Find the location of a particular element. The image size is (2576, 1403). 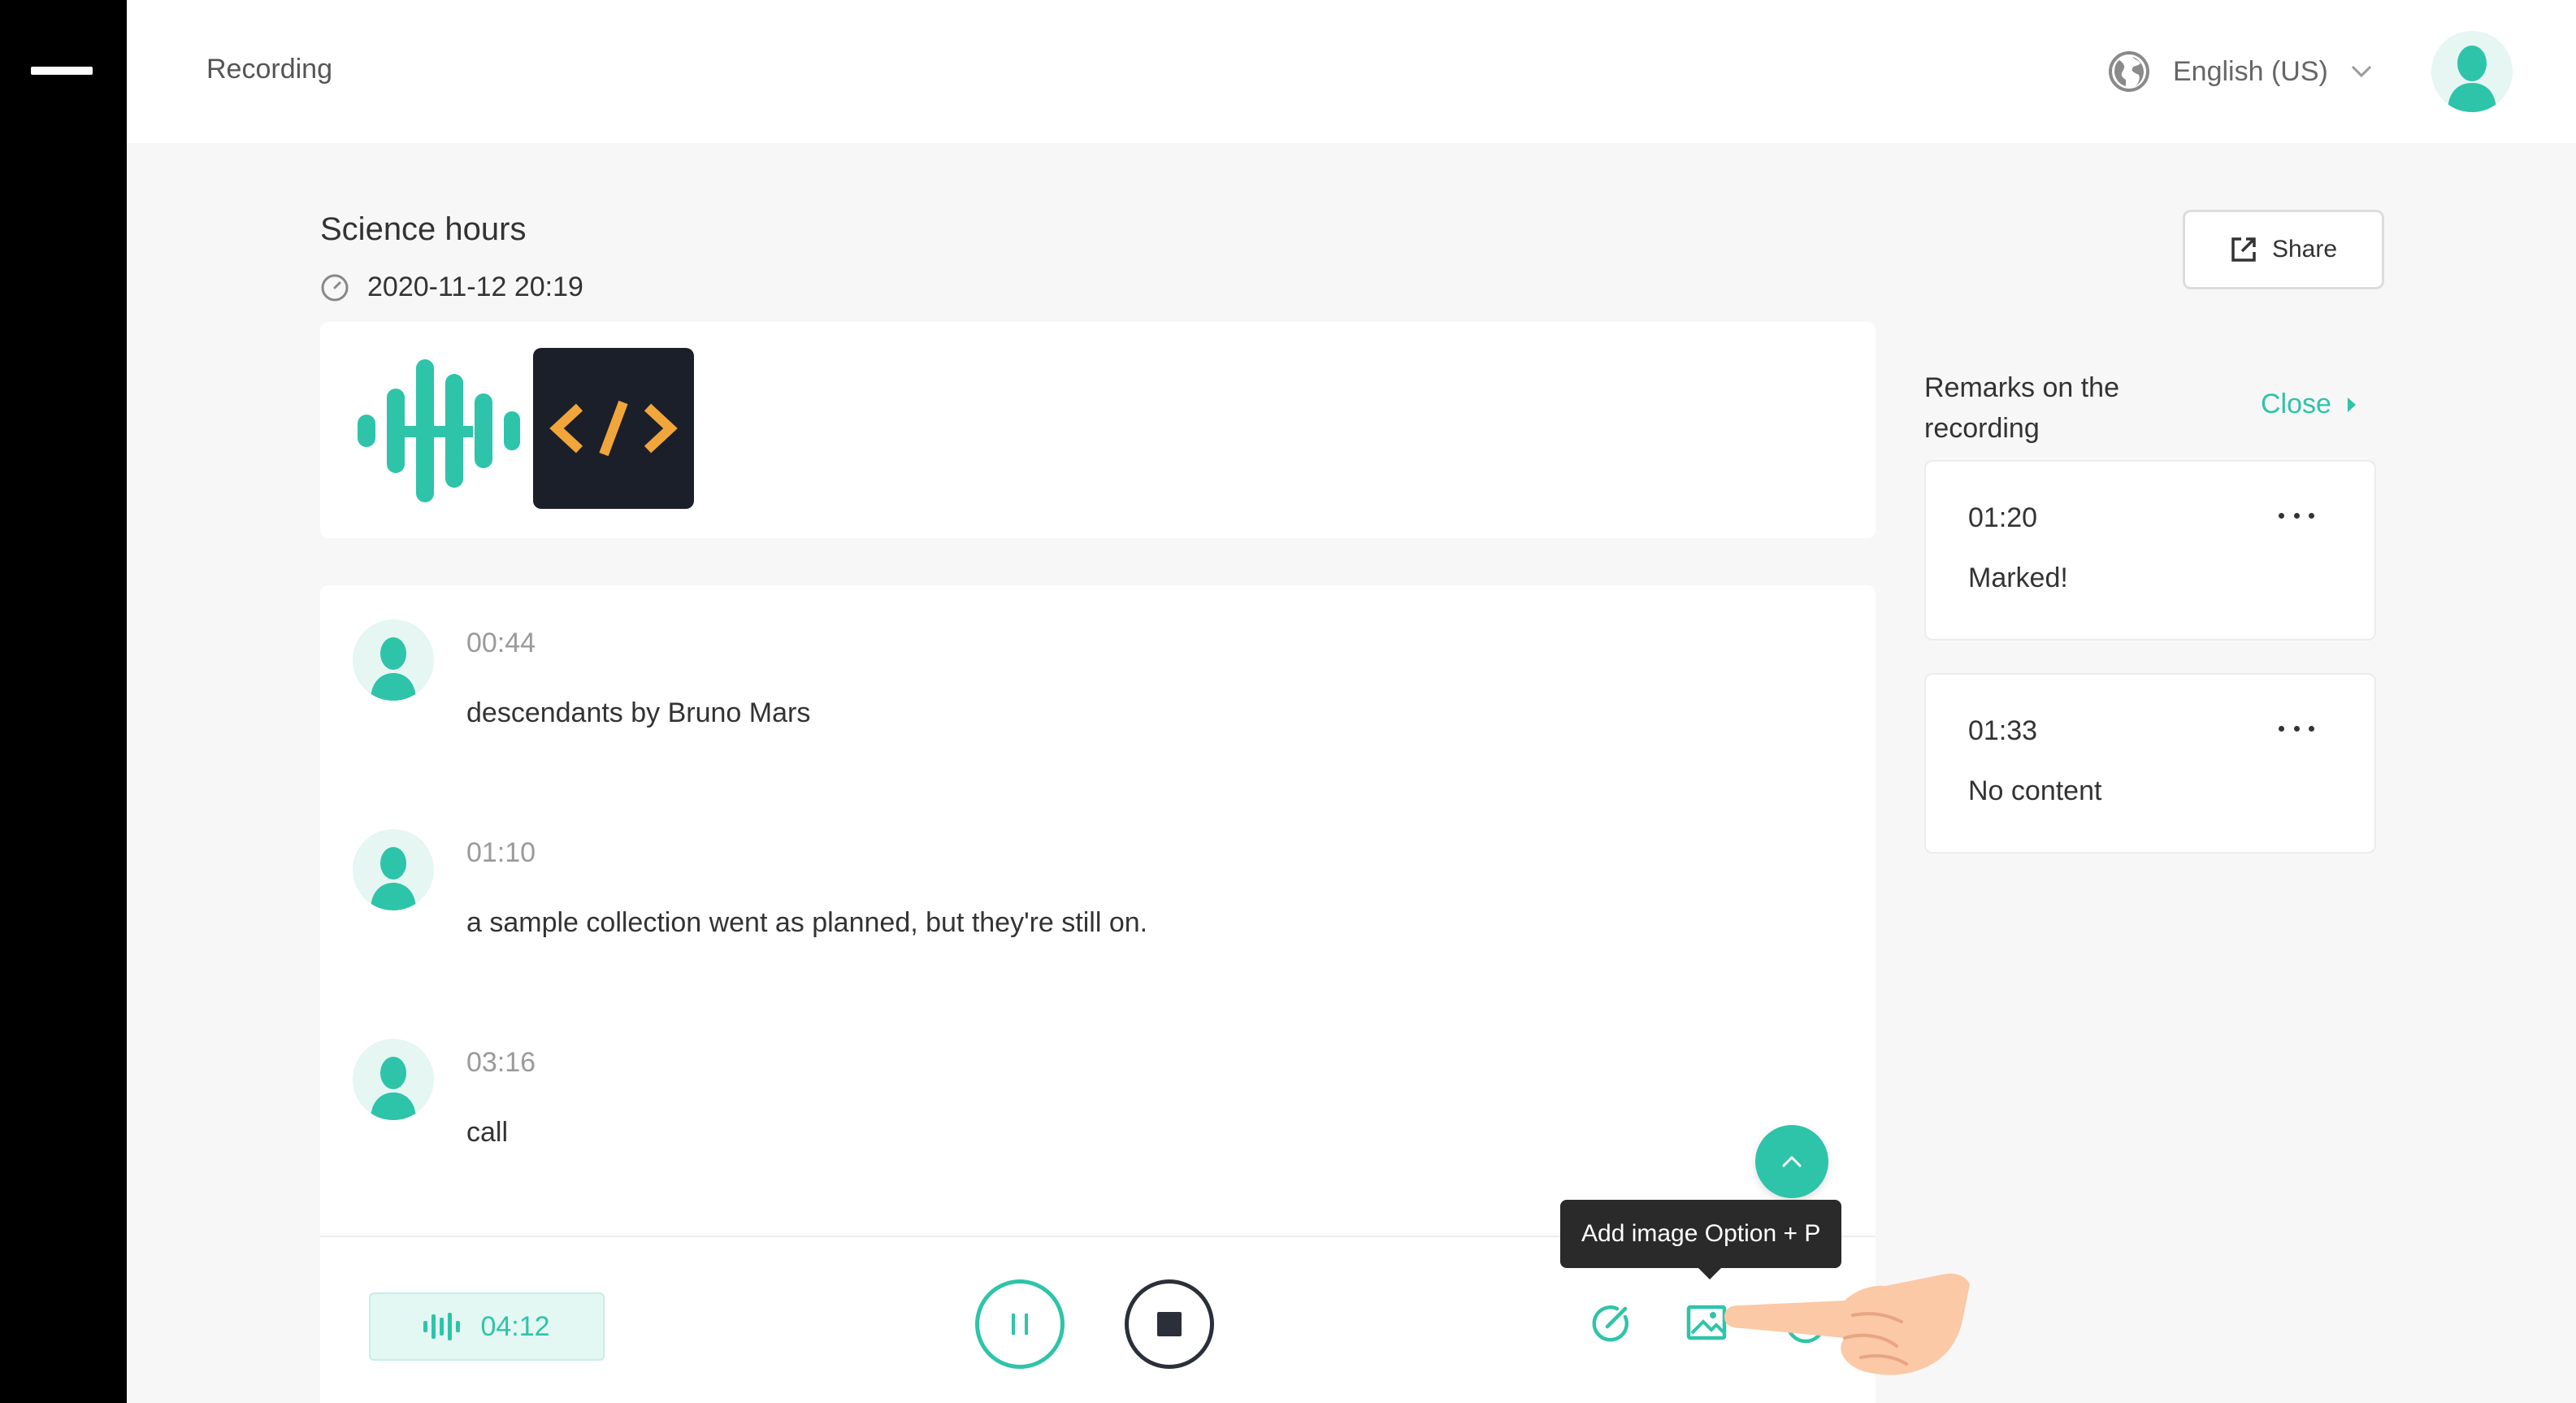

stop-button is located at coordinates (1169, 1324).